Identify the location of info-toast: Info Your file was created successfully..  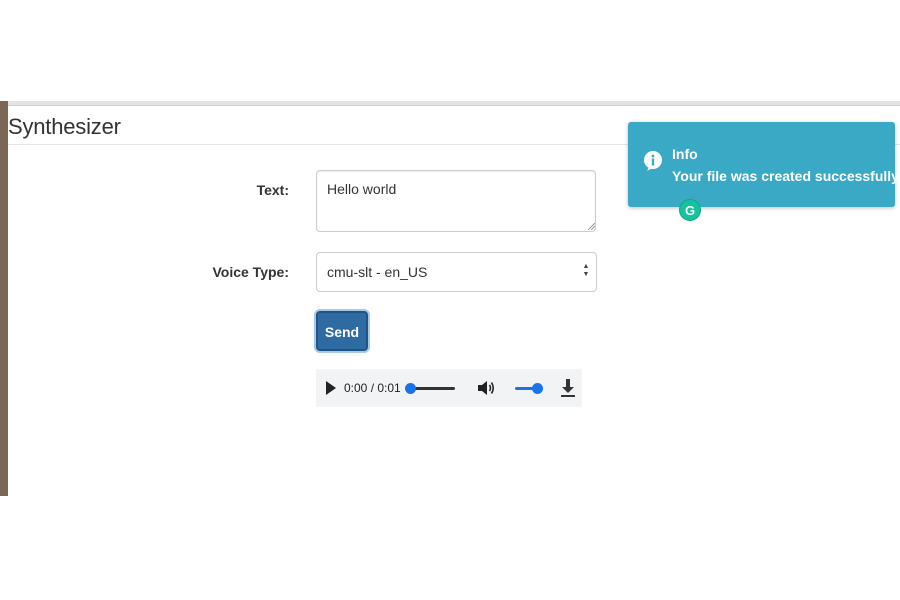
(764, 164).